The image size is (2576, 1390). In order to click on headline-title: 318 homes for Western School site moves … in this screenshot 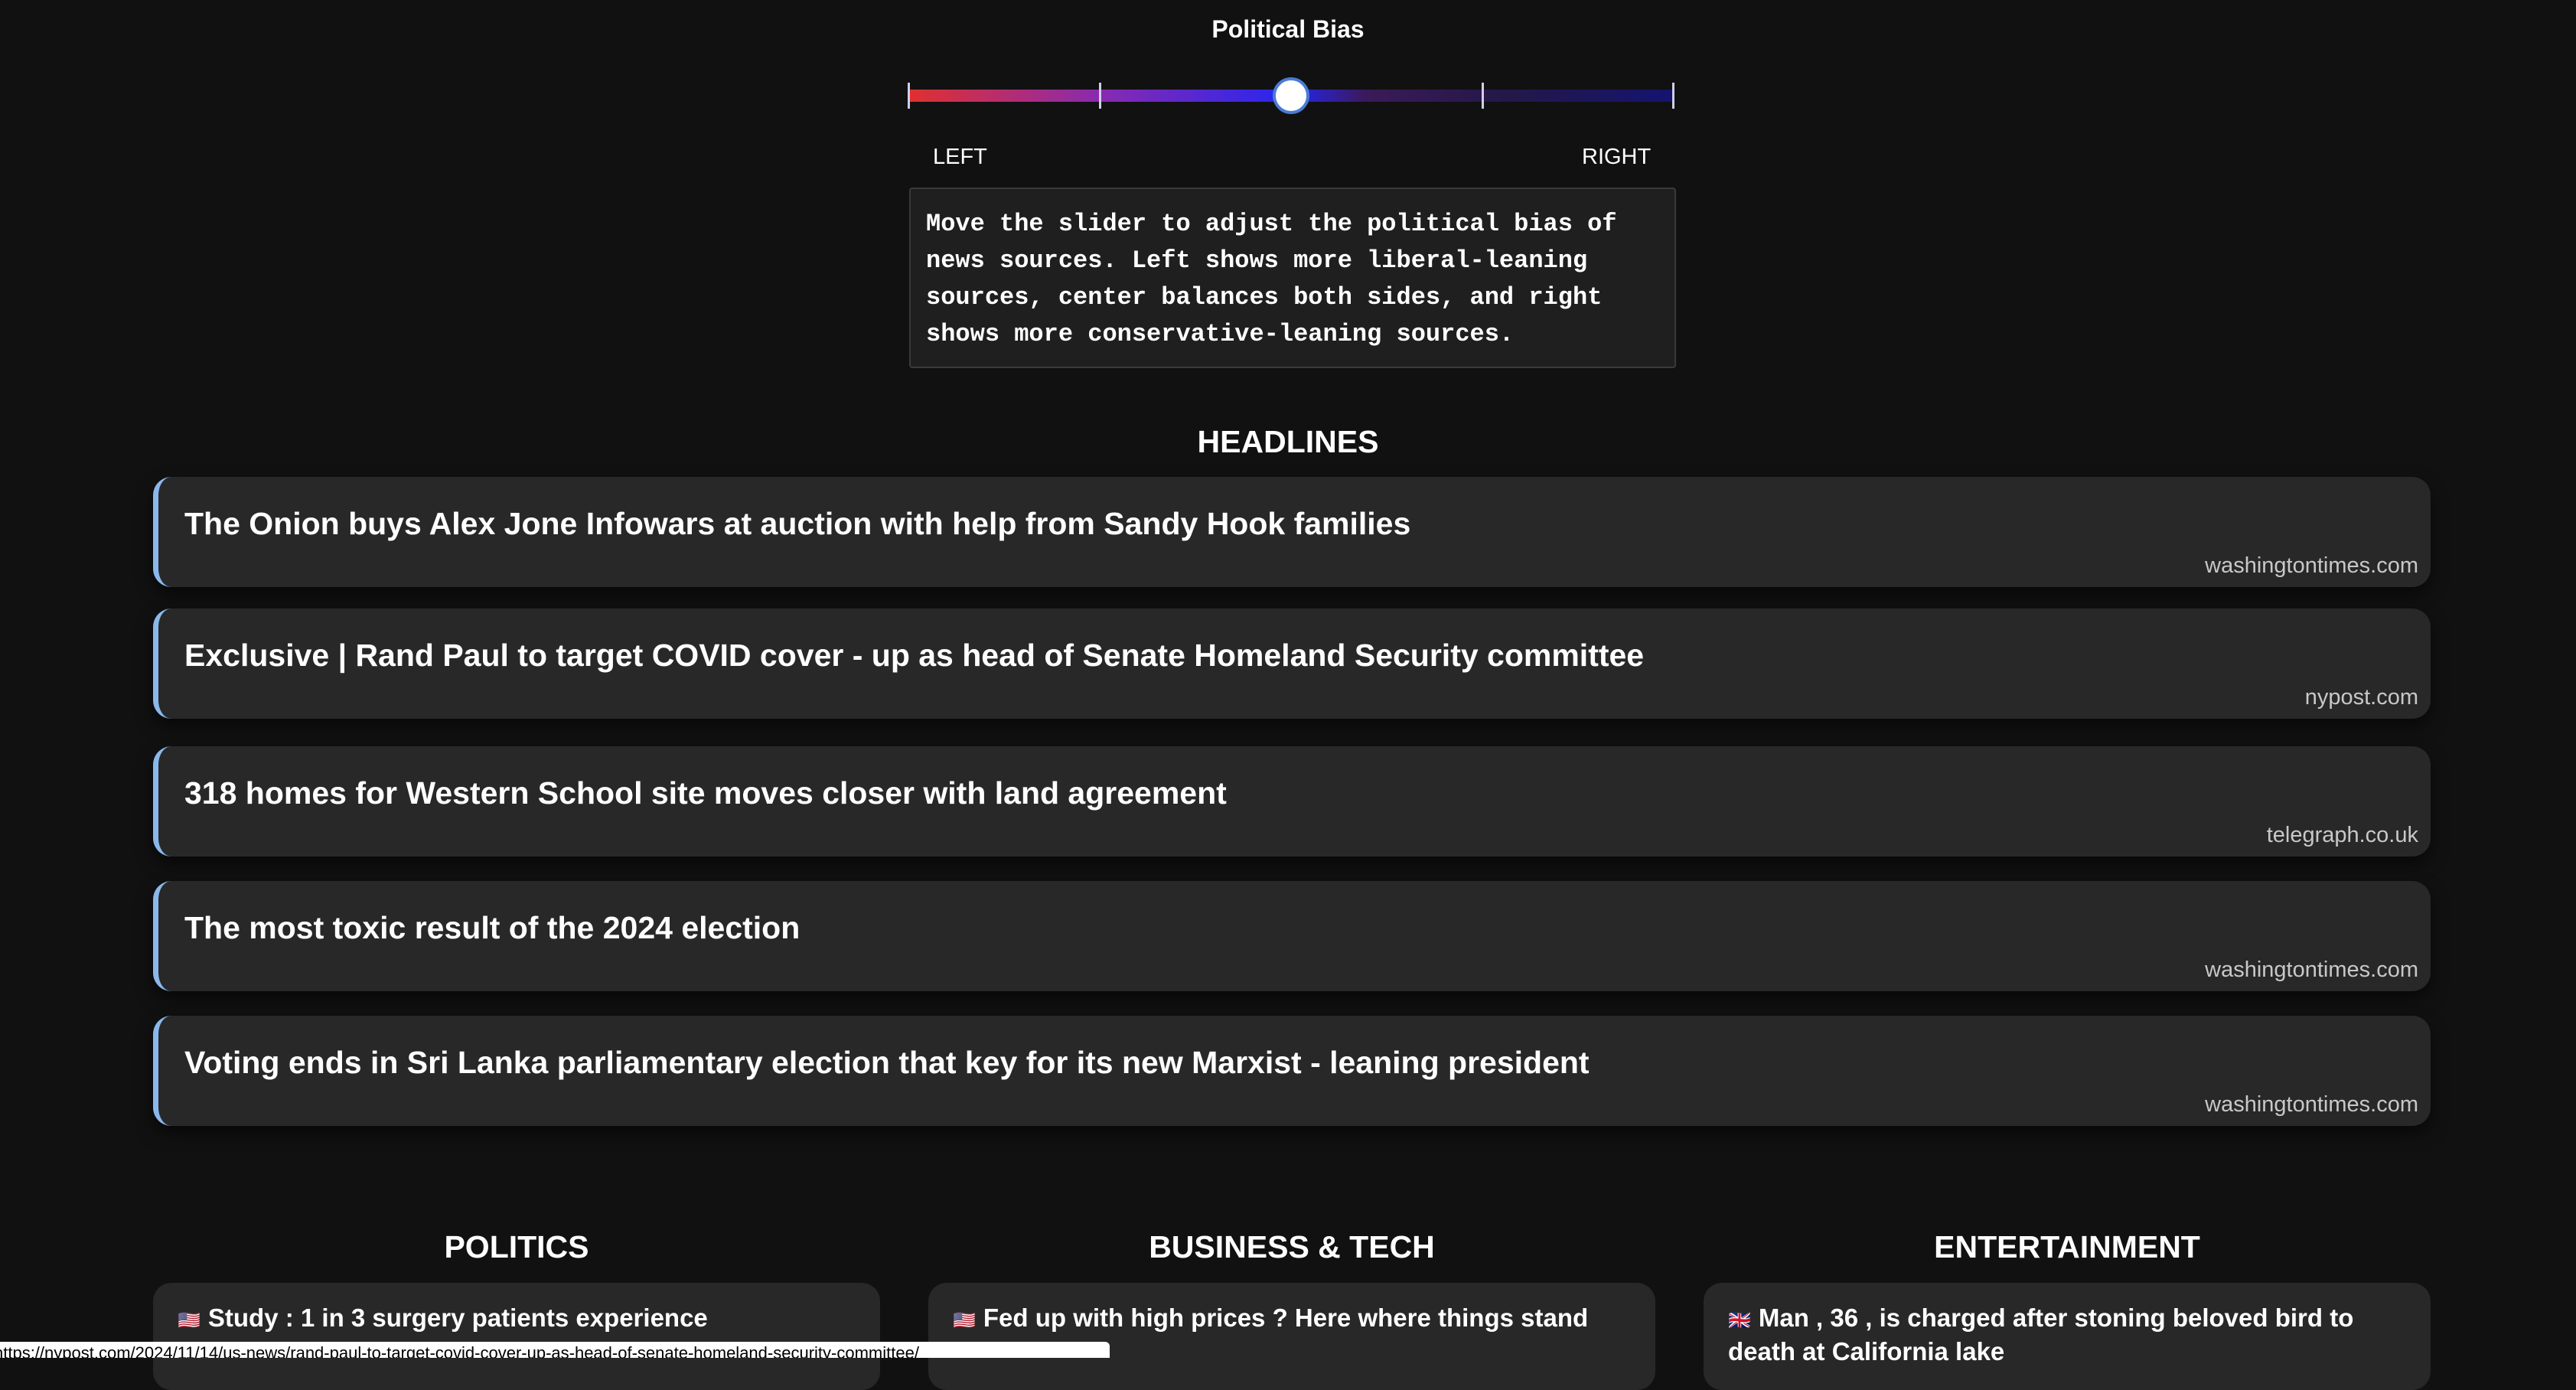, I will do `click(705, 793)`.